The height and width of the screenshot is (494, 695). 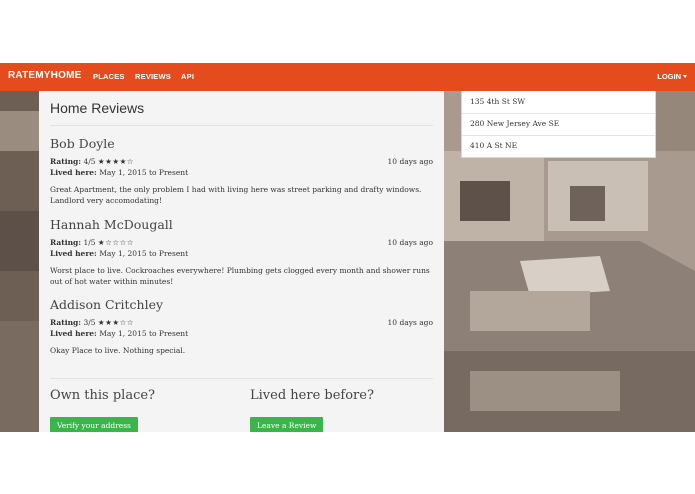 What do you see at coordinates (347, 77) in the screenshot?
I see `navbar: RATEMYHOME PLACES REVIEWS API LOGIN` at bounding box center [347, 77].